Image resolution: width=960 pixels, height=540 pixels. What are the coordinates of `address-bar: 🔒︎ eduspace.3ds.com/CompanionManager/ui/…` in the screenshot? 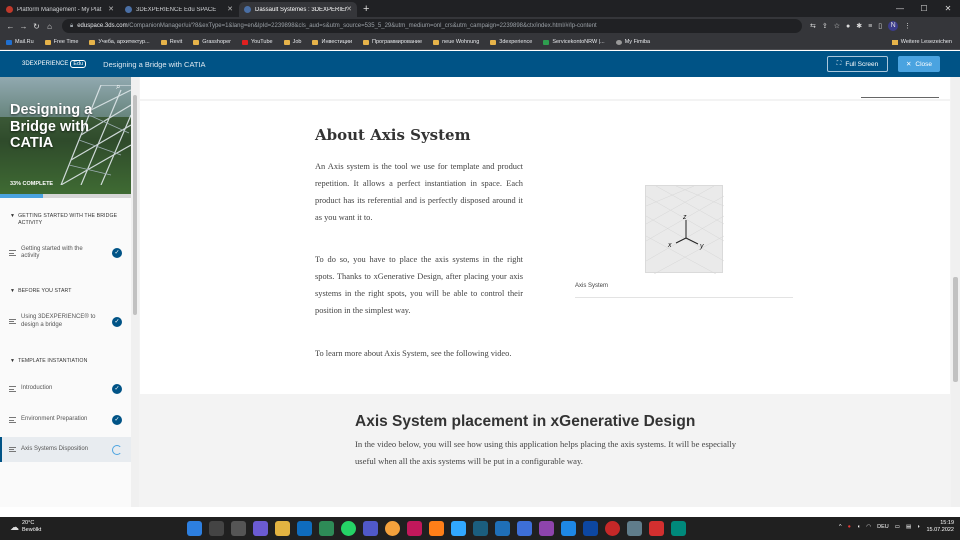 It's located at (432, 26).